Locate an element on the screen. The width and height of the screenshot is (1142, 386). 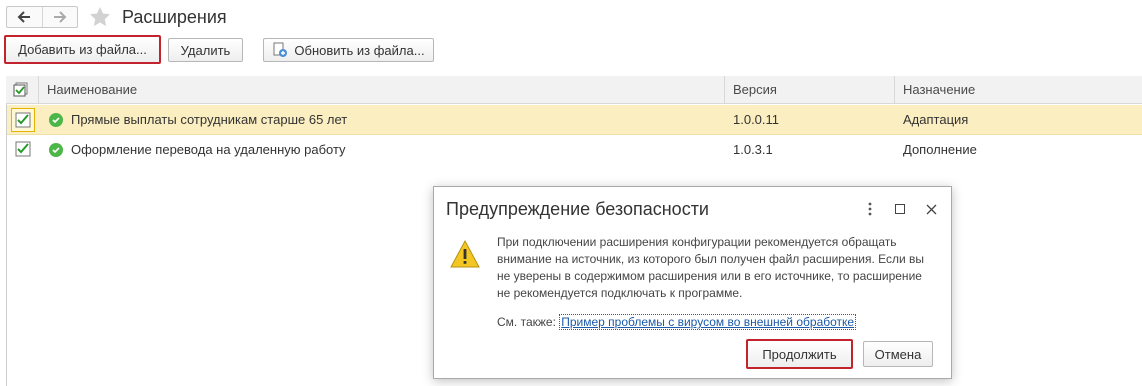
back-button is located at coordinates (24, 17).